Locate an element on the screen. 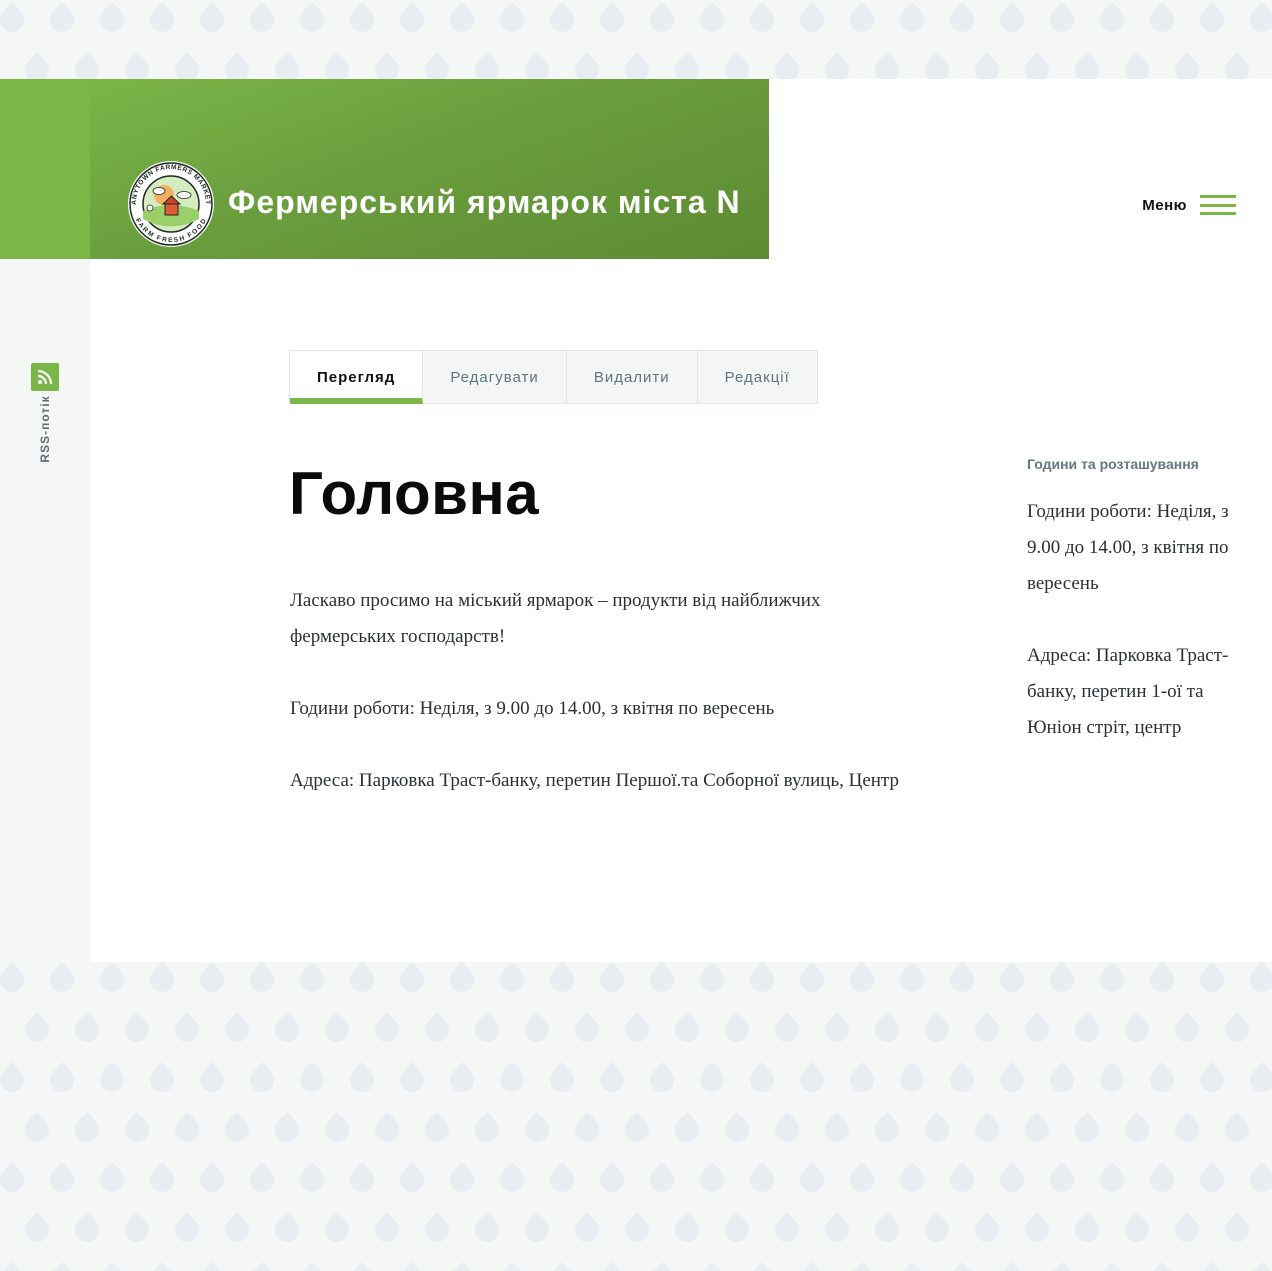  rss-icon is located at coordinates (45, 377).